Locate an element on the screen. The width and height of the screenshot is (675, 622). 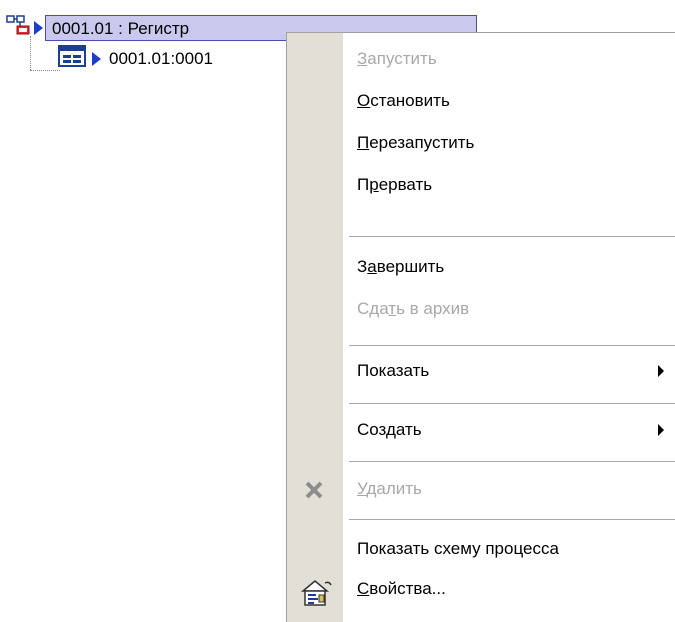
menu-item-archive: Сдать в архив is located at coordinates (481, 309).